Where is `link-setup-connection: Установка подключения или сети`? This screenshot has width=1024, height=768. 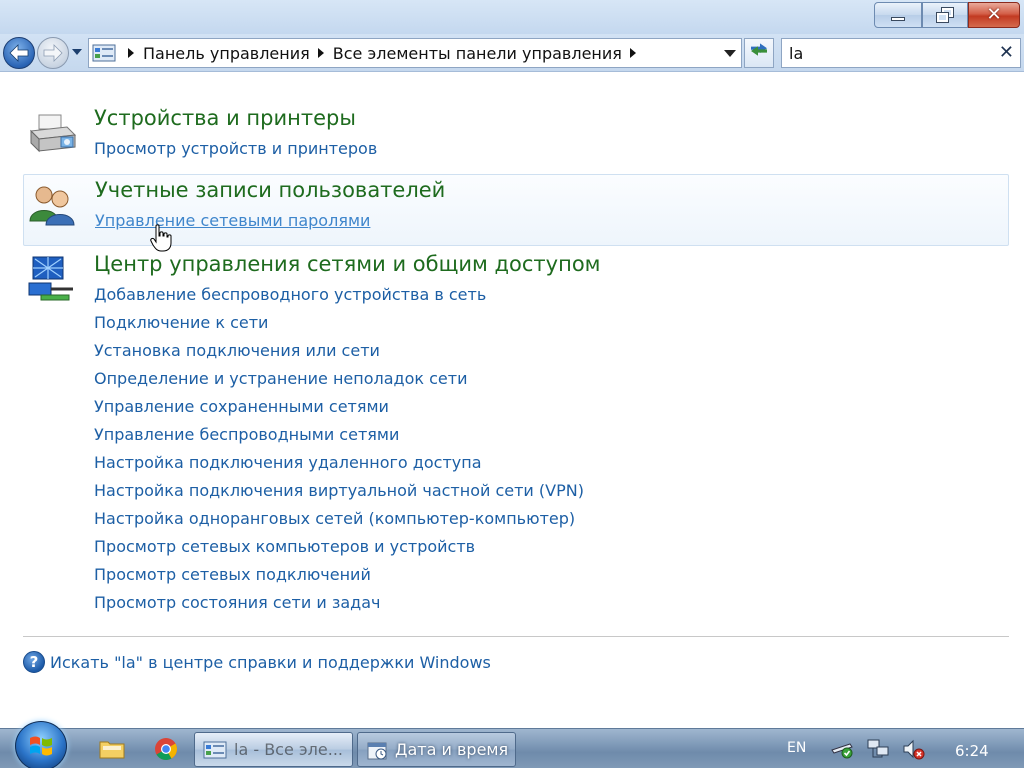
link-setup-connection: Установка подключения или сети is located at coordinates (237, 350).